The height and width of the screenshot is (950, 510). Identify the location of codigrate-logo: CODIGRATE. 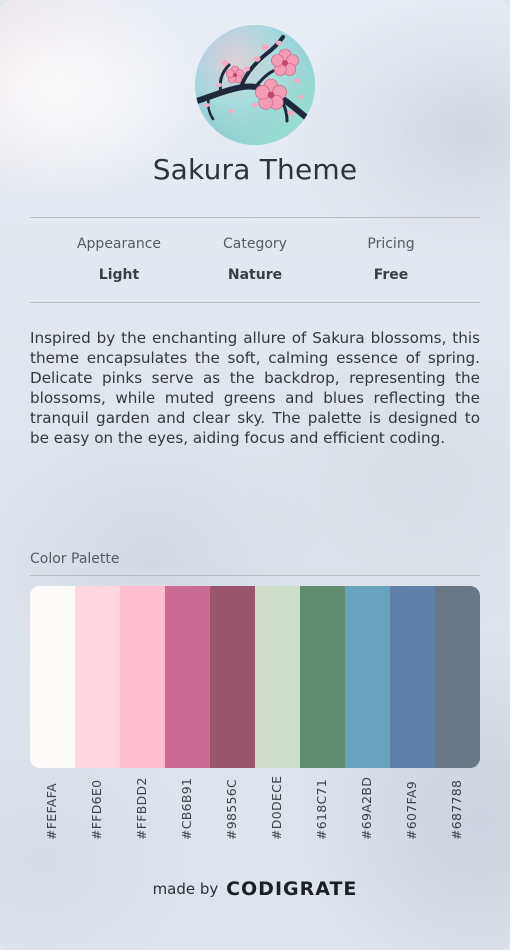
(291, 889).